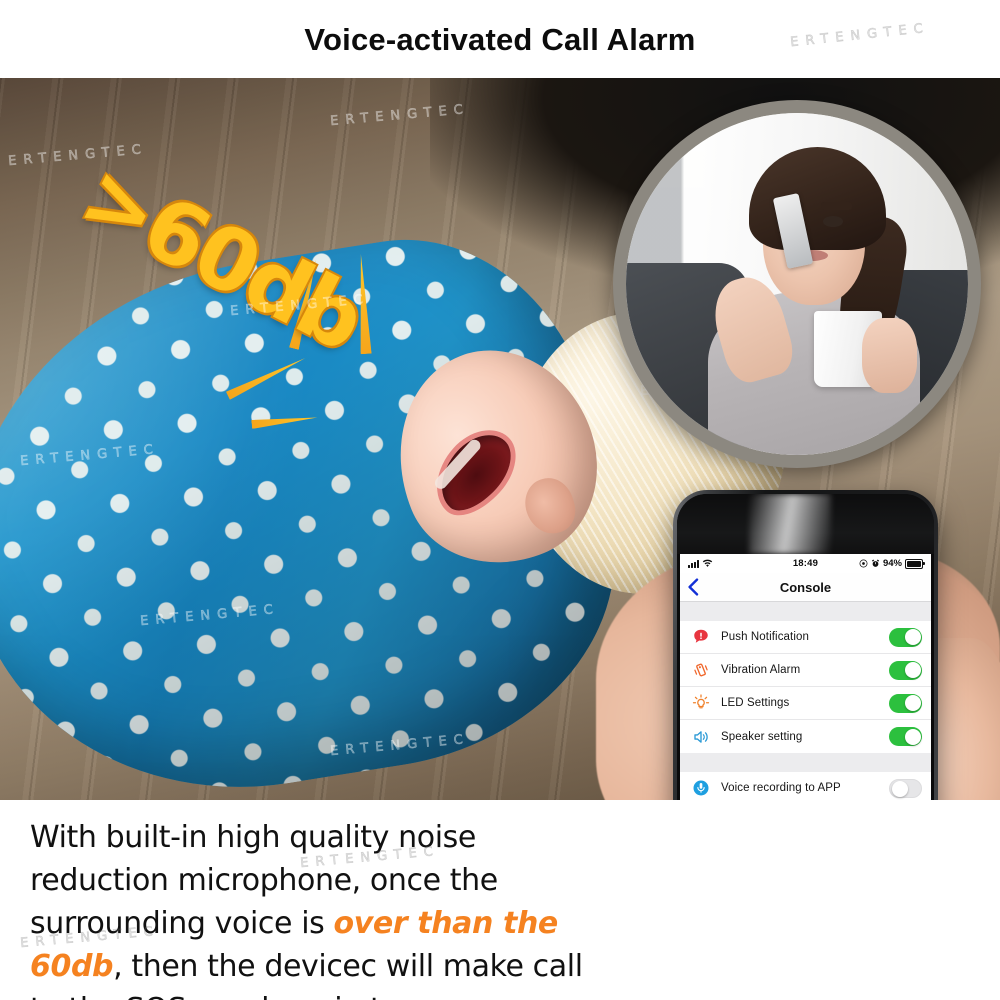  Describe the element at coordinates (833, 221) in the screenshot. I see `woman-eye-right` at that location.